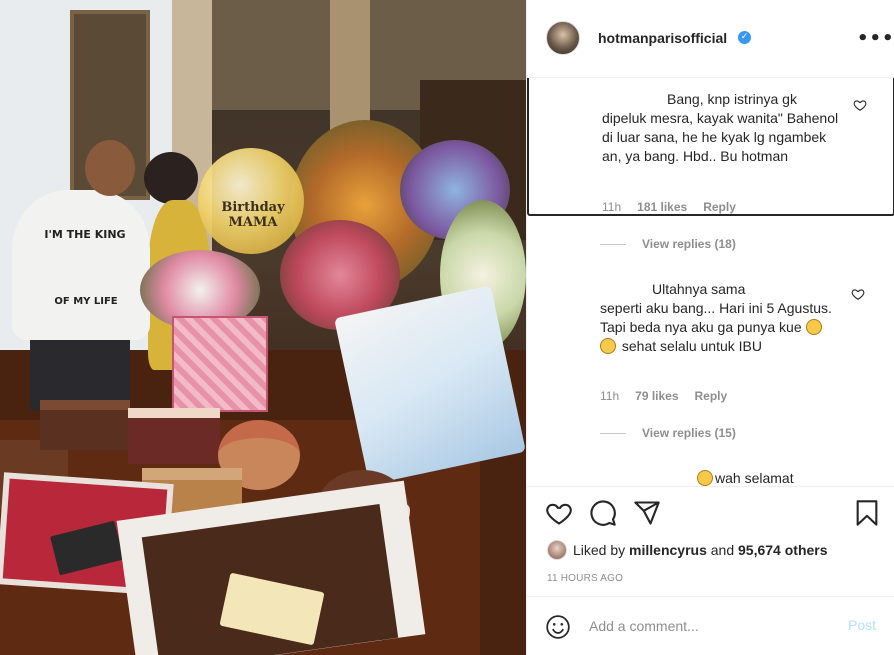 The height and width of the screenshot is (655, 894). Describe the element at coordinates (867, 513) in the screenshot. I see `bookmark-icon` at that location.